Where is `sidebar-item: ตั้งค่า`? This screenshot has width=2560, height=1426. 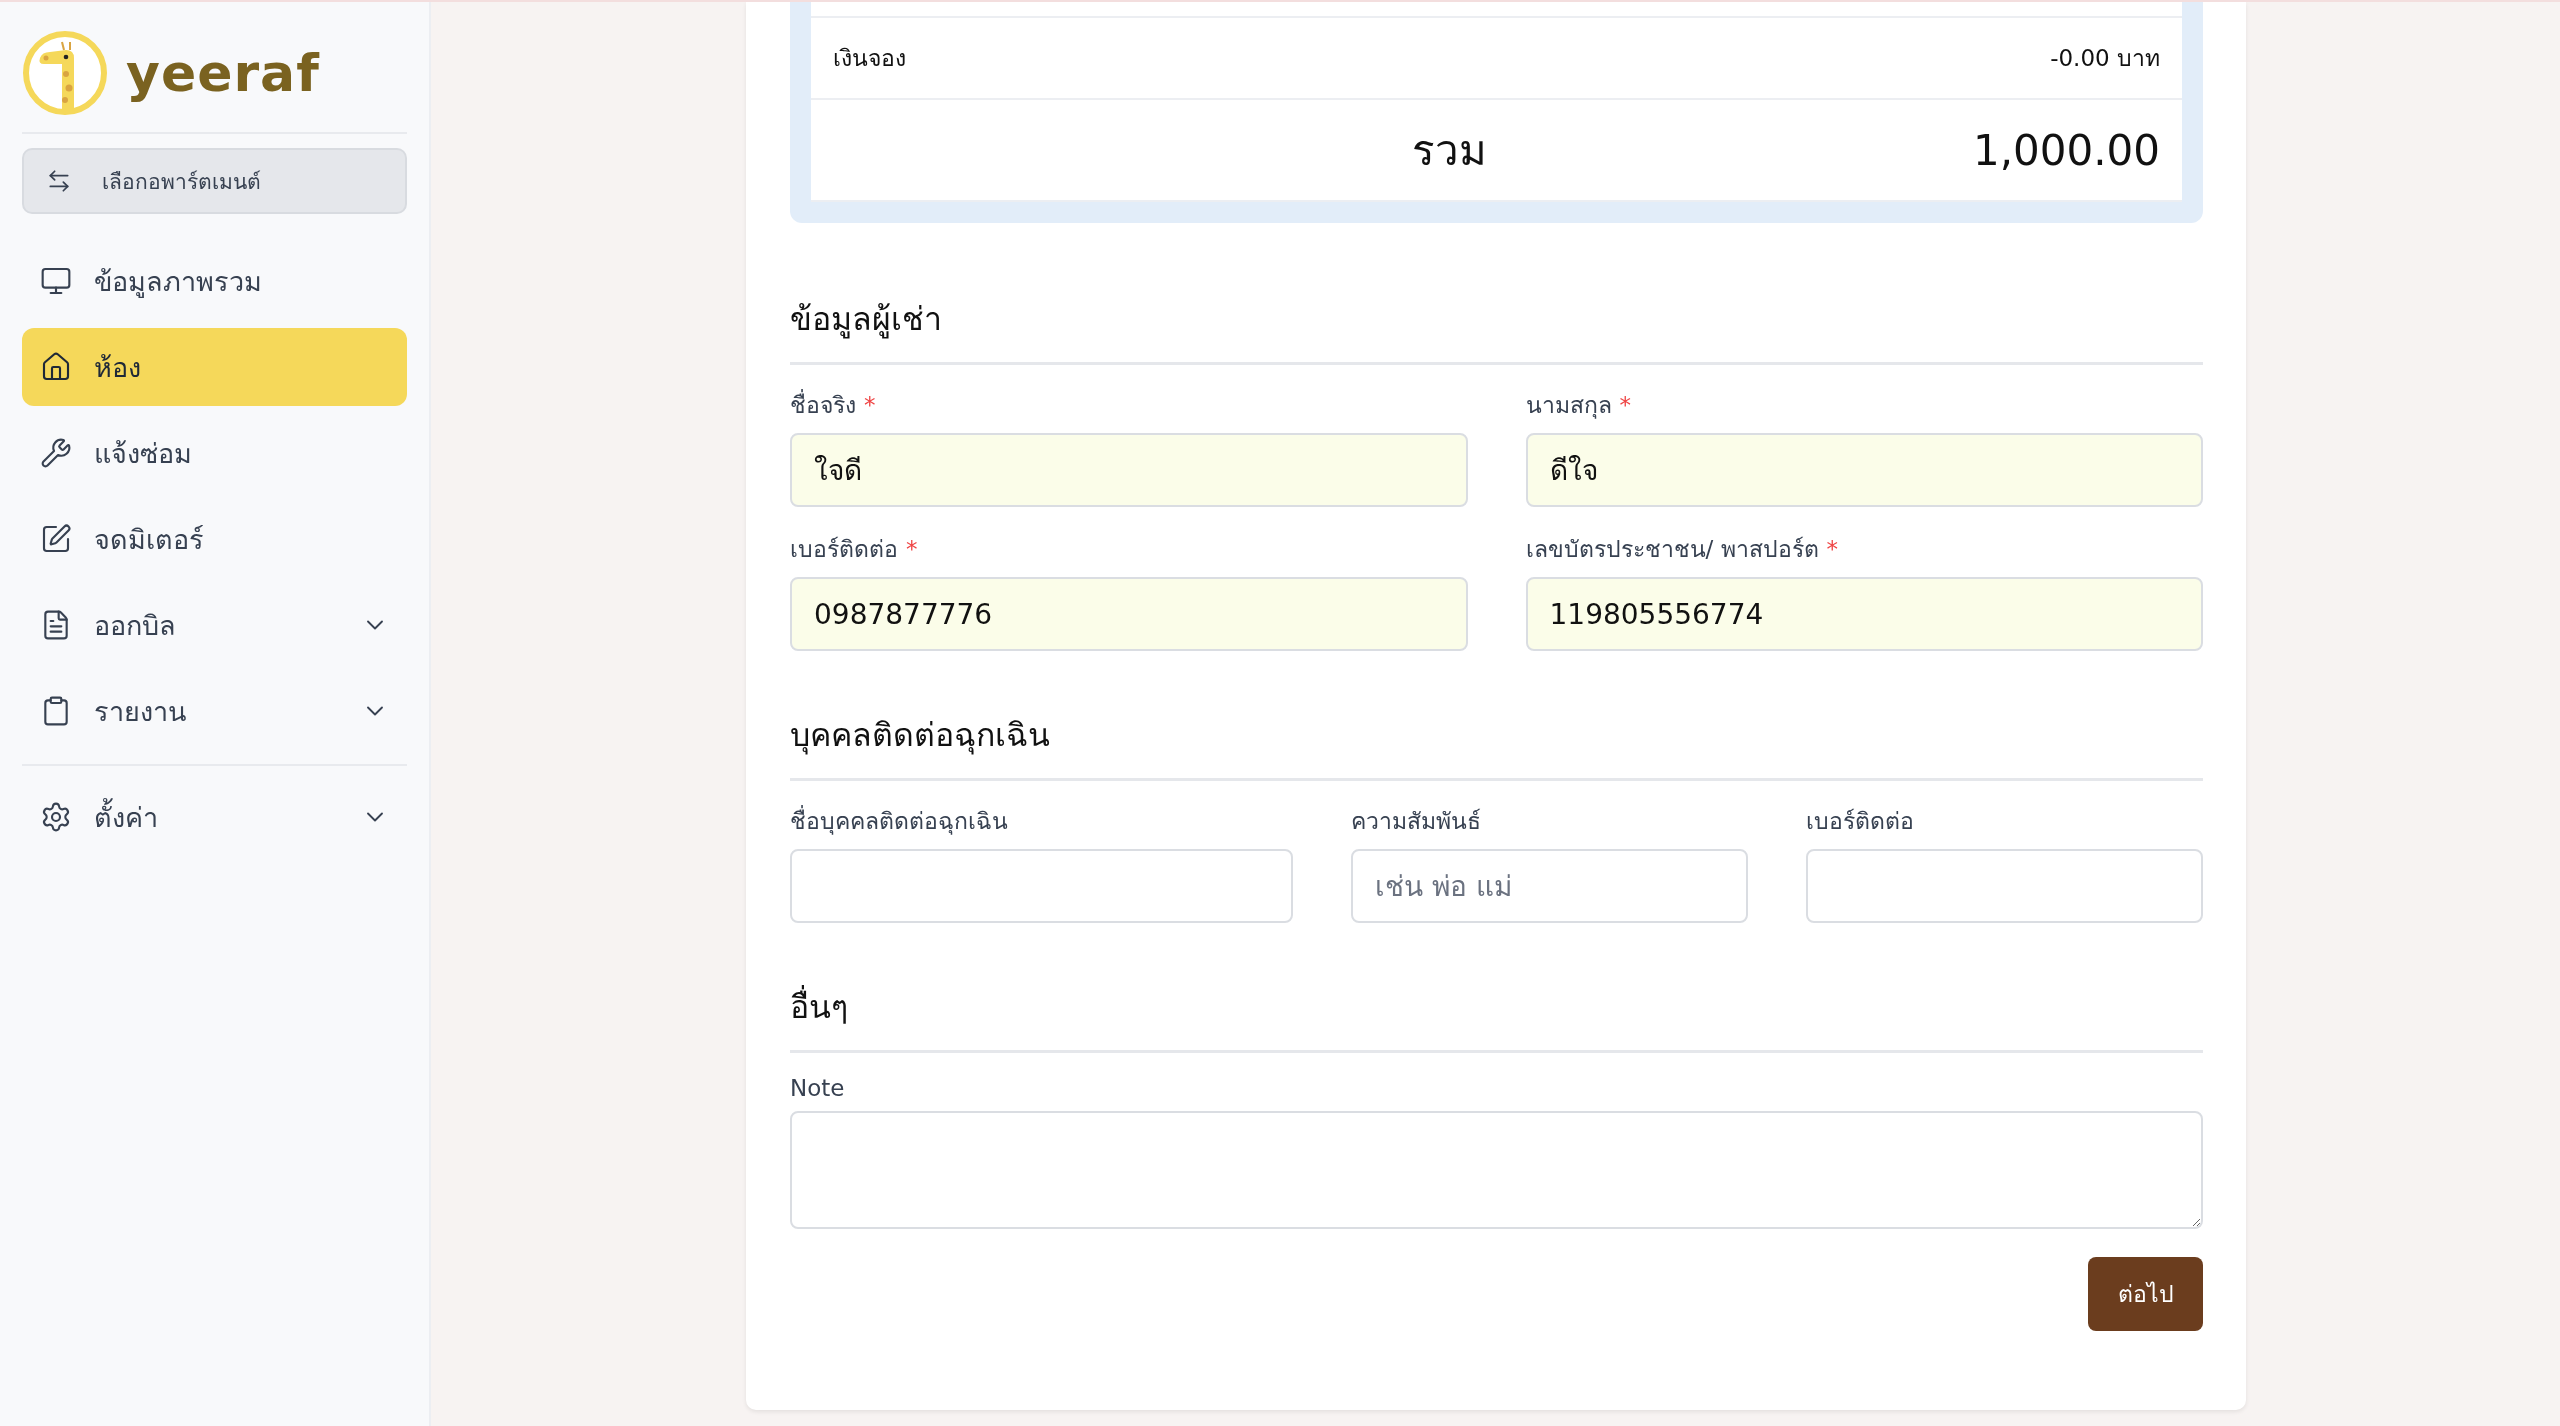 sidebar-item: ตั้งค่า is located at coordinates (214, 817).